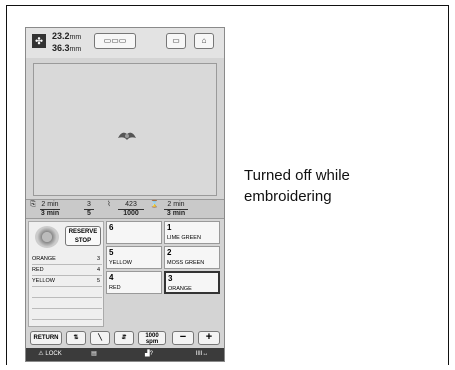 The width and height of the screenshot is (455, 370). What do you see at coordinates (127, 136) in the screenshot?
I see `embroidery-motif-icon` at bounding box center [127, 136].